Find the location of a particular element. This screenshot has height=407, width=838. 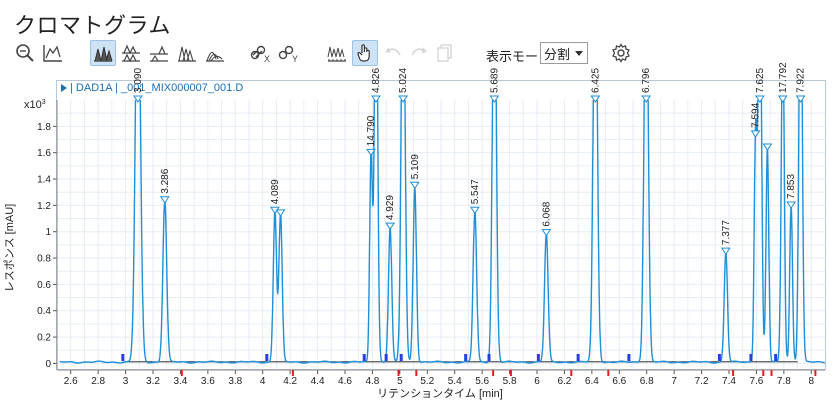

settings-button is located at coordinates (621, 53).